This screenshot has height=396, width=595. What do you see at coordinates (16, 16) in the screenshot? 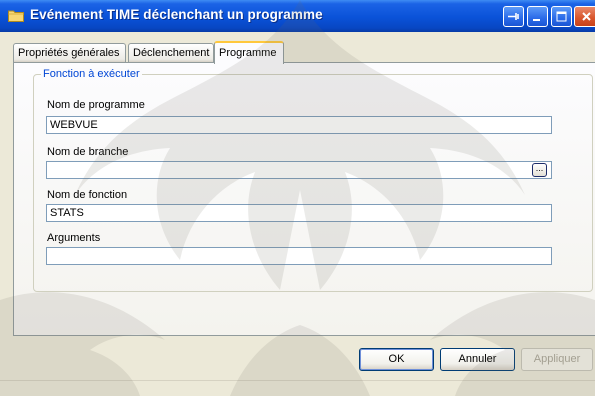
I see `folder-icon` at bounding box center [16, 16].